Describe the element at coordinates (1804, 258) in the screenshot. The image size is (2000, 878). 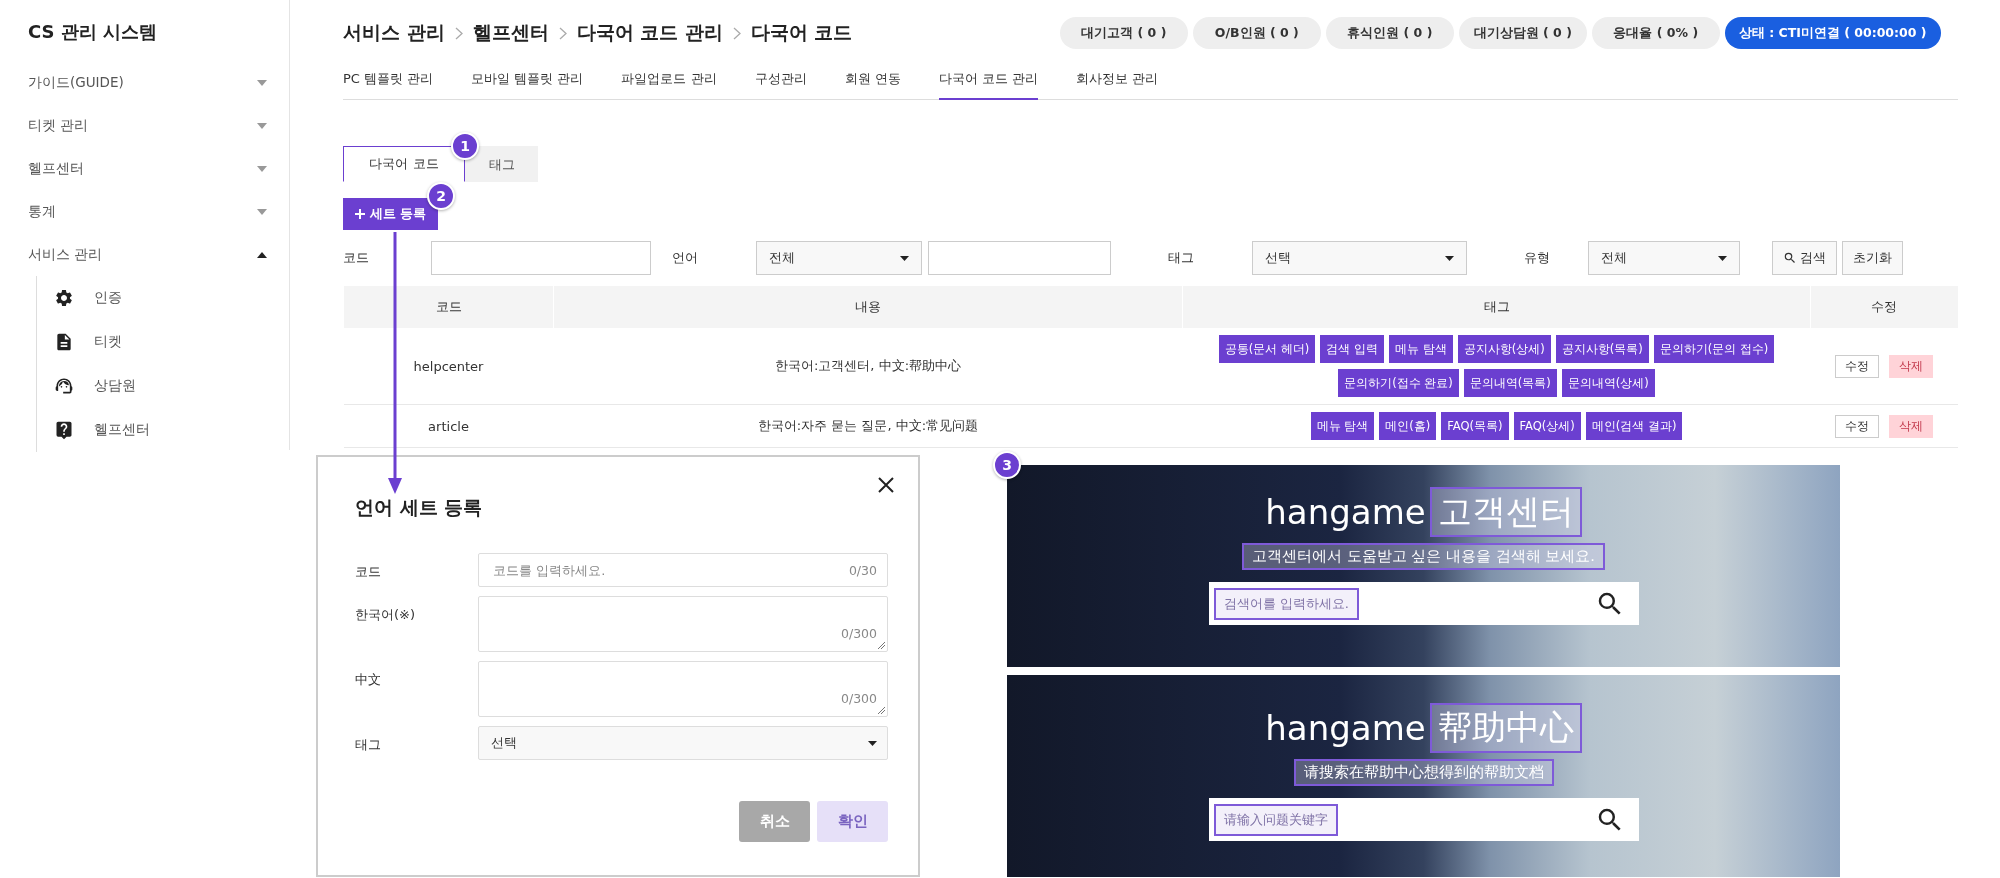
I see `search-button: 검색` at that location.